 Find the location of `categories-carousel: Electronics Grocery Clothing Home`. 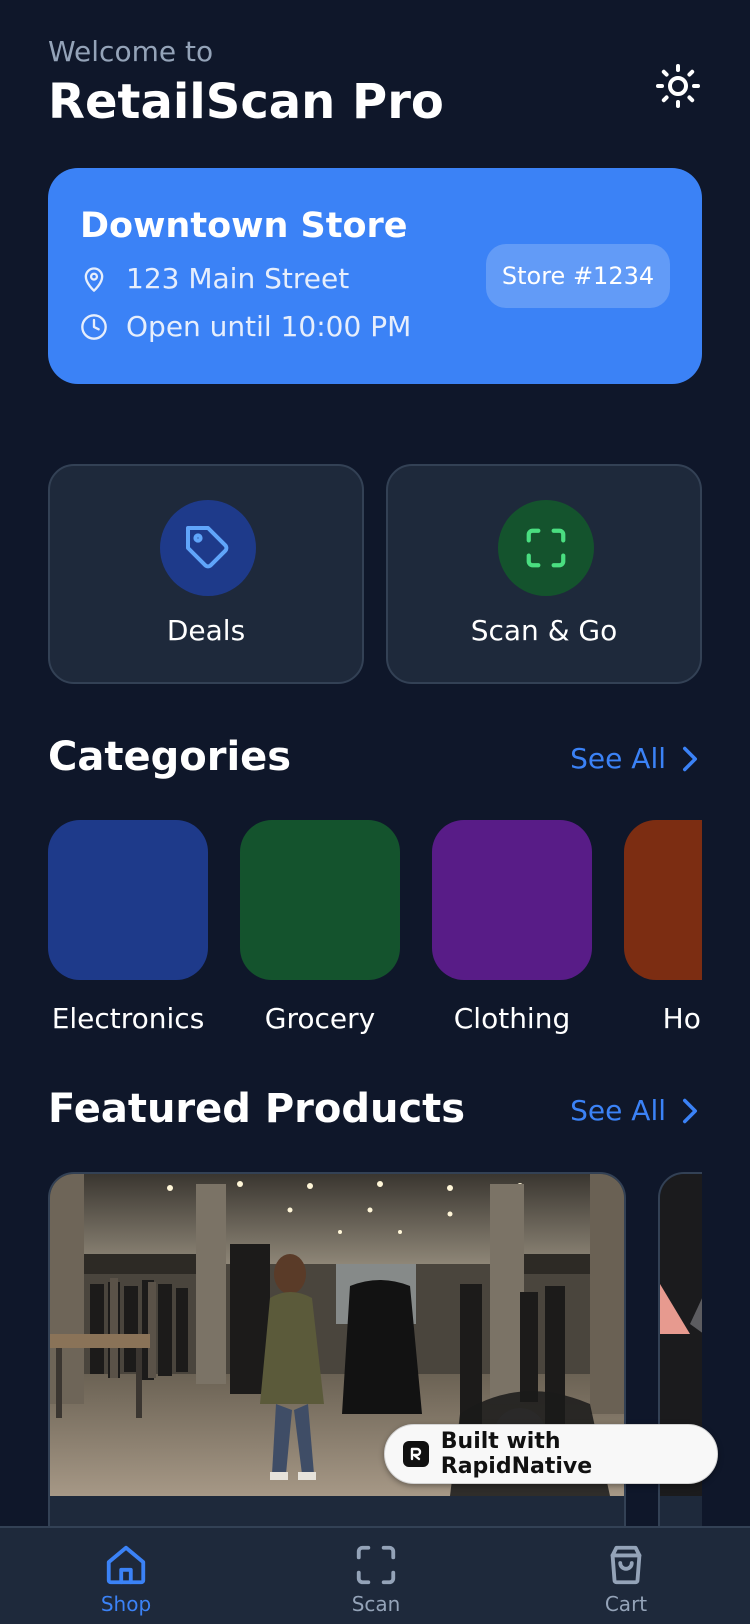

categories-carousel: Electronics Grocery Clothing Home is located at coordinates (375, 930).